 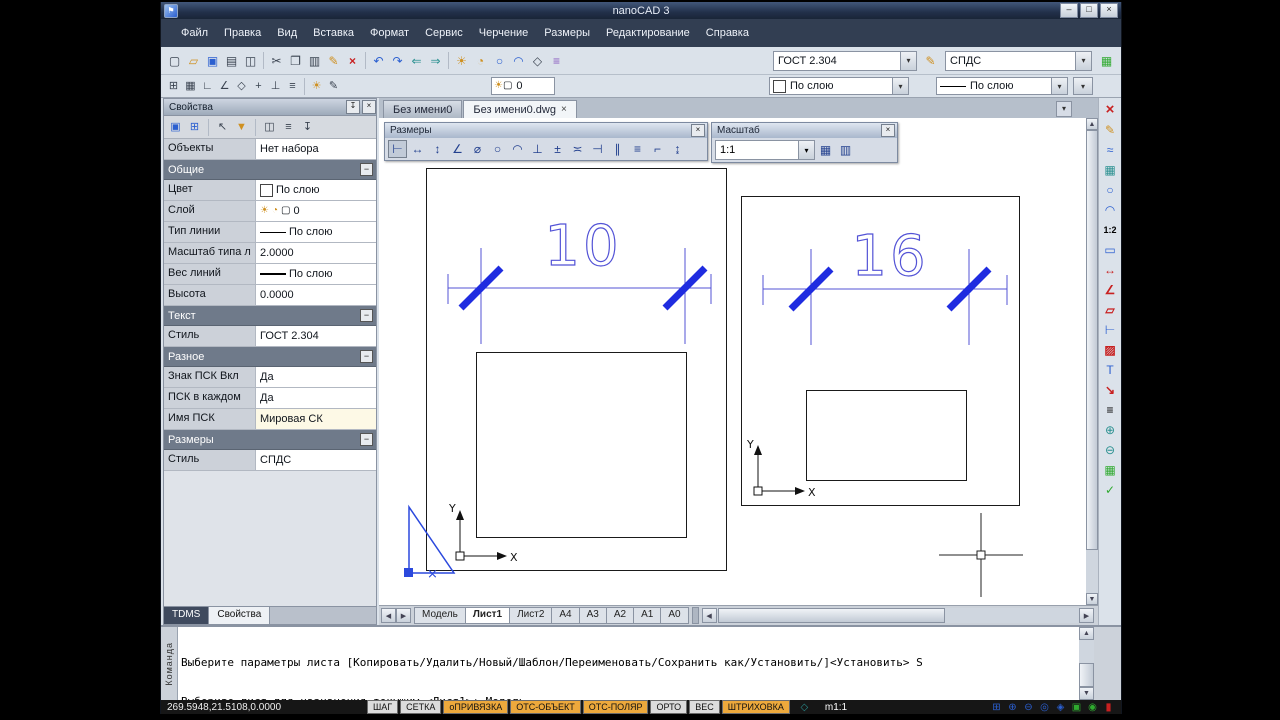 What do you see at coordinates (333, 33) in the screenshot?
I see `menu-insert: Вставка` at bounding box center [333, 33].